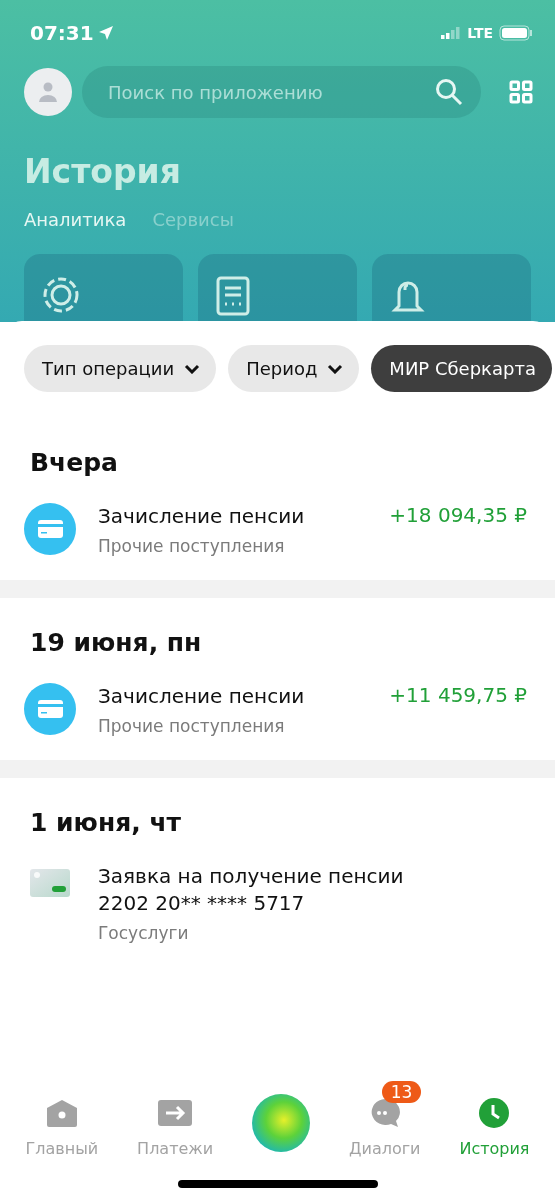  Describe the element at coordinates (105, 33) in the screenshot. I see `location-arrow-icon` at that location.